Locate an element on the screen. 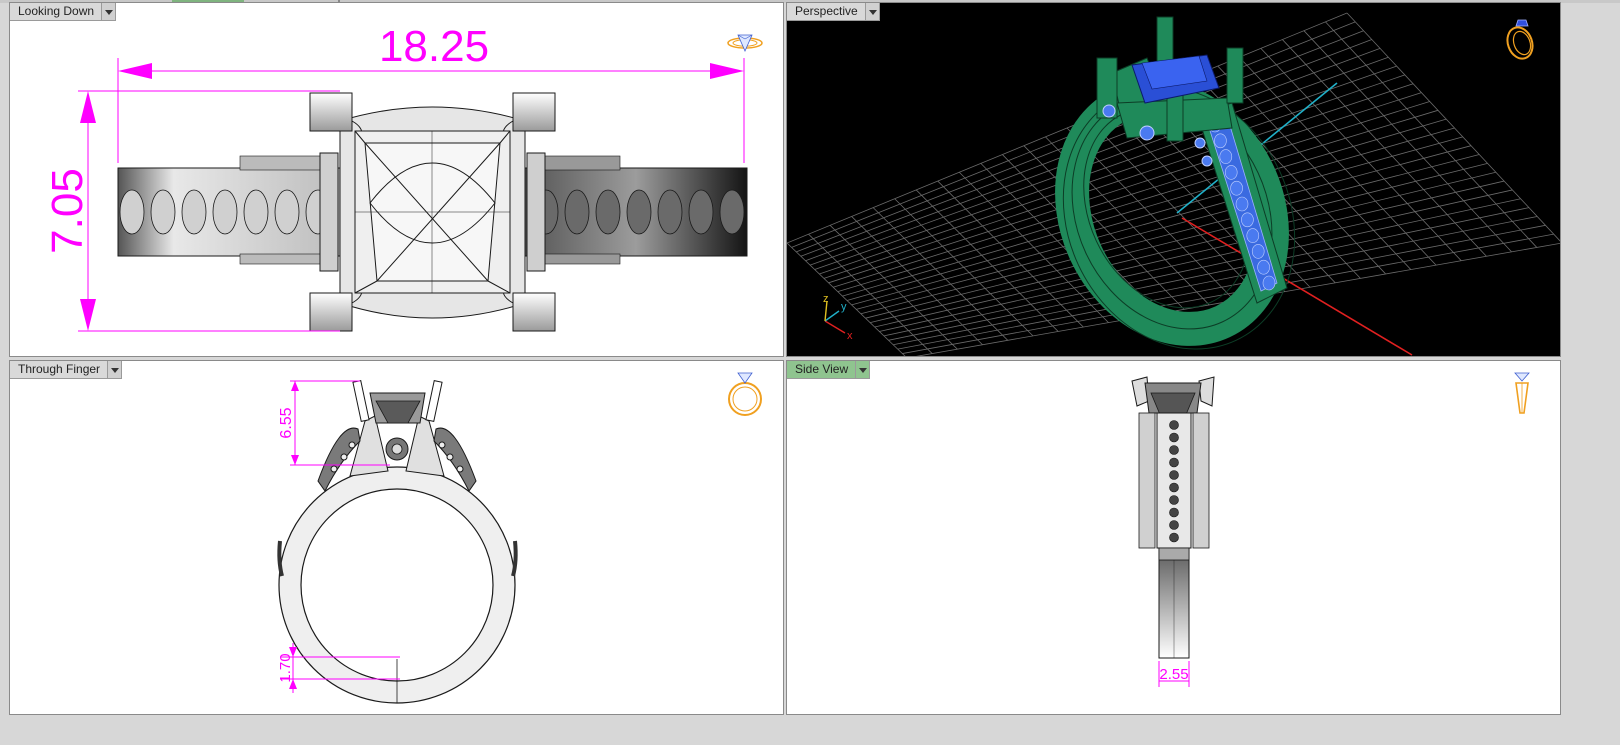 This screenshot has height=745, width=1620. ring-perspective-icon is located at coordinates (1520, 39).